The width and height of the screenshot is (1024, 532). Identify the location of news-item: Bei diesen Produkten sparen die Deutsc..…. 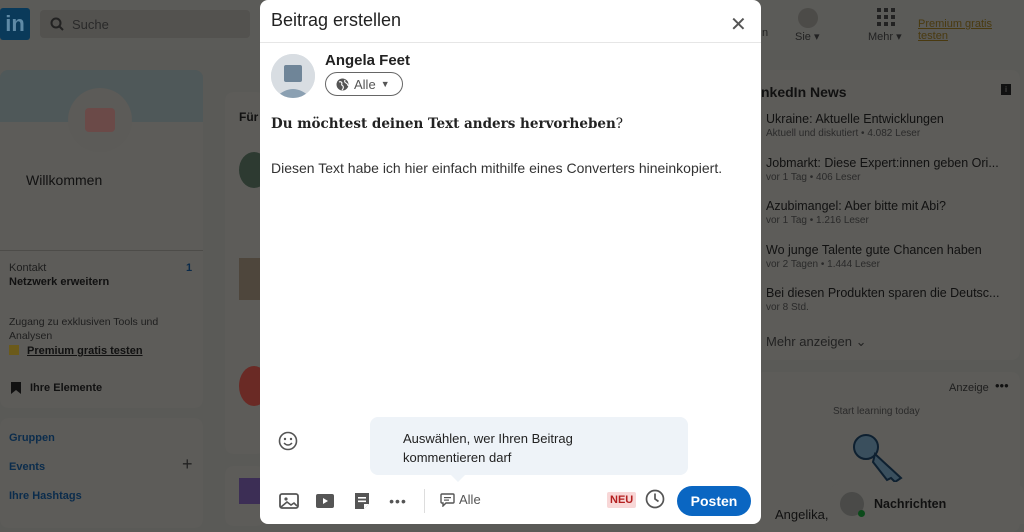
(886, 308).